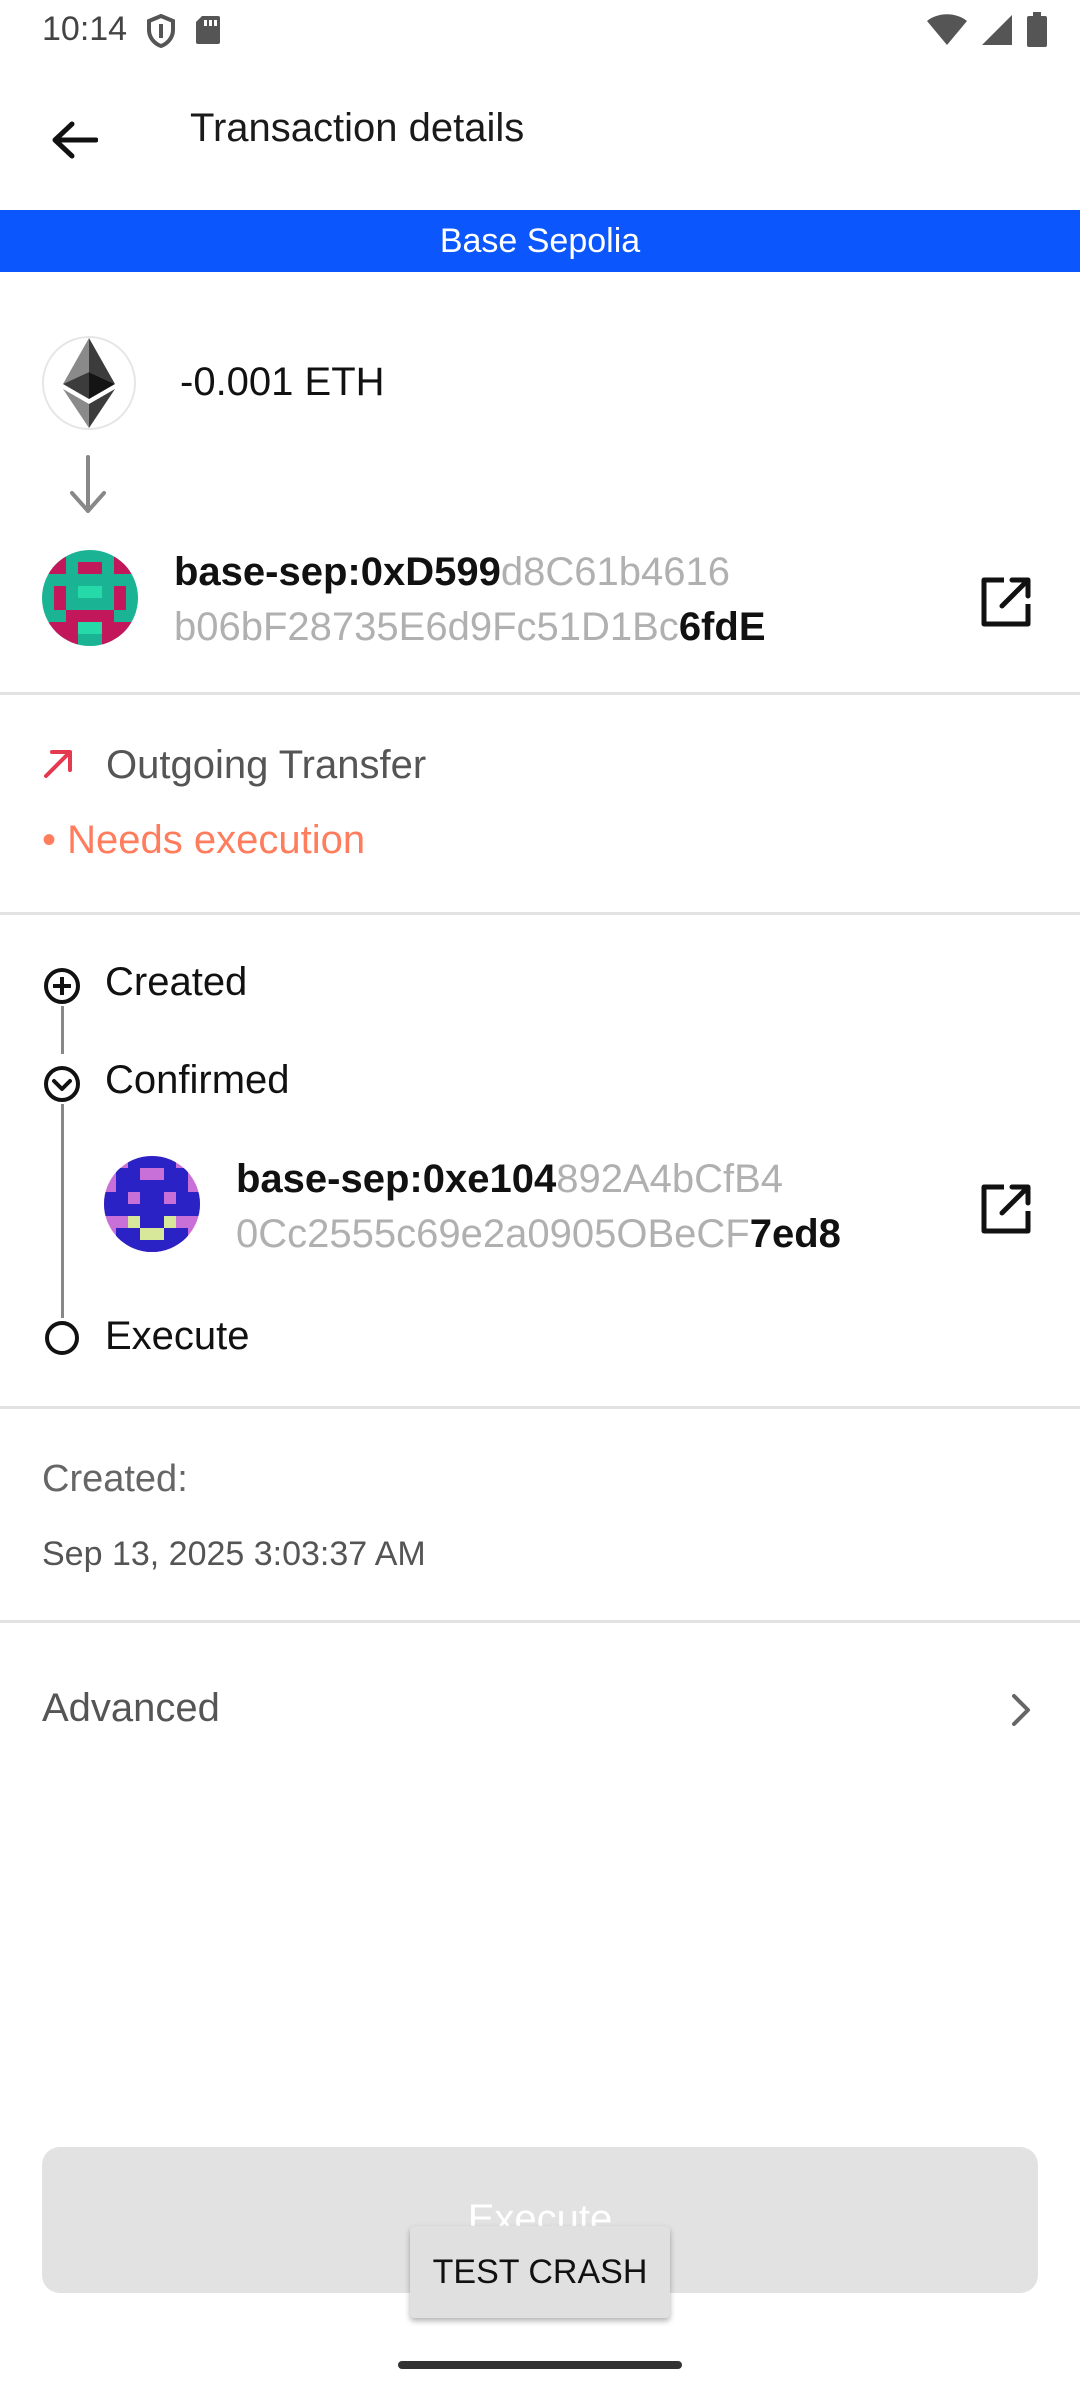 This screenshot has width=1080, height=2400. What do you see at coordinates (85, 29) in the screenshot?
I see `status-time: 10:14` at bounding box center [85, 29].